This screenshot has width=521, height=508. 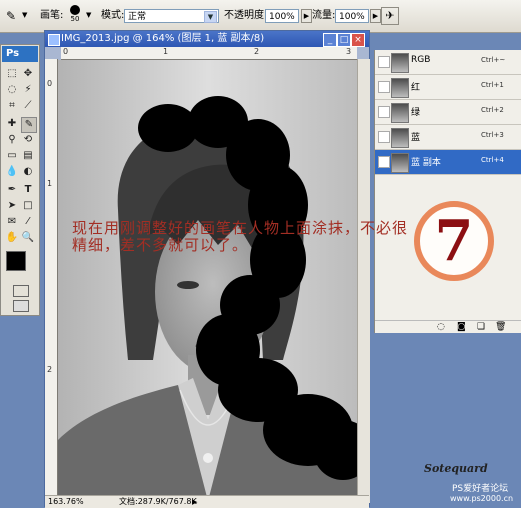 What do you see at coordinates (11, 16) in the screenshot?
I see `brush-tool-preset-icon: ✎` at bounding box center [11, 16].